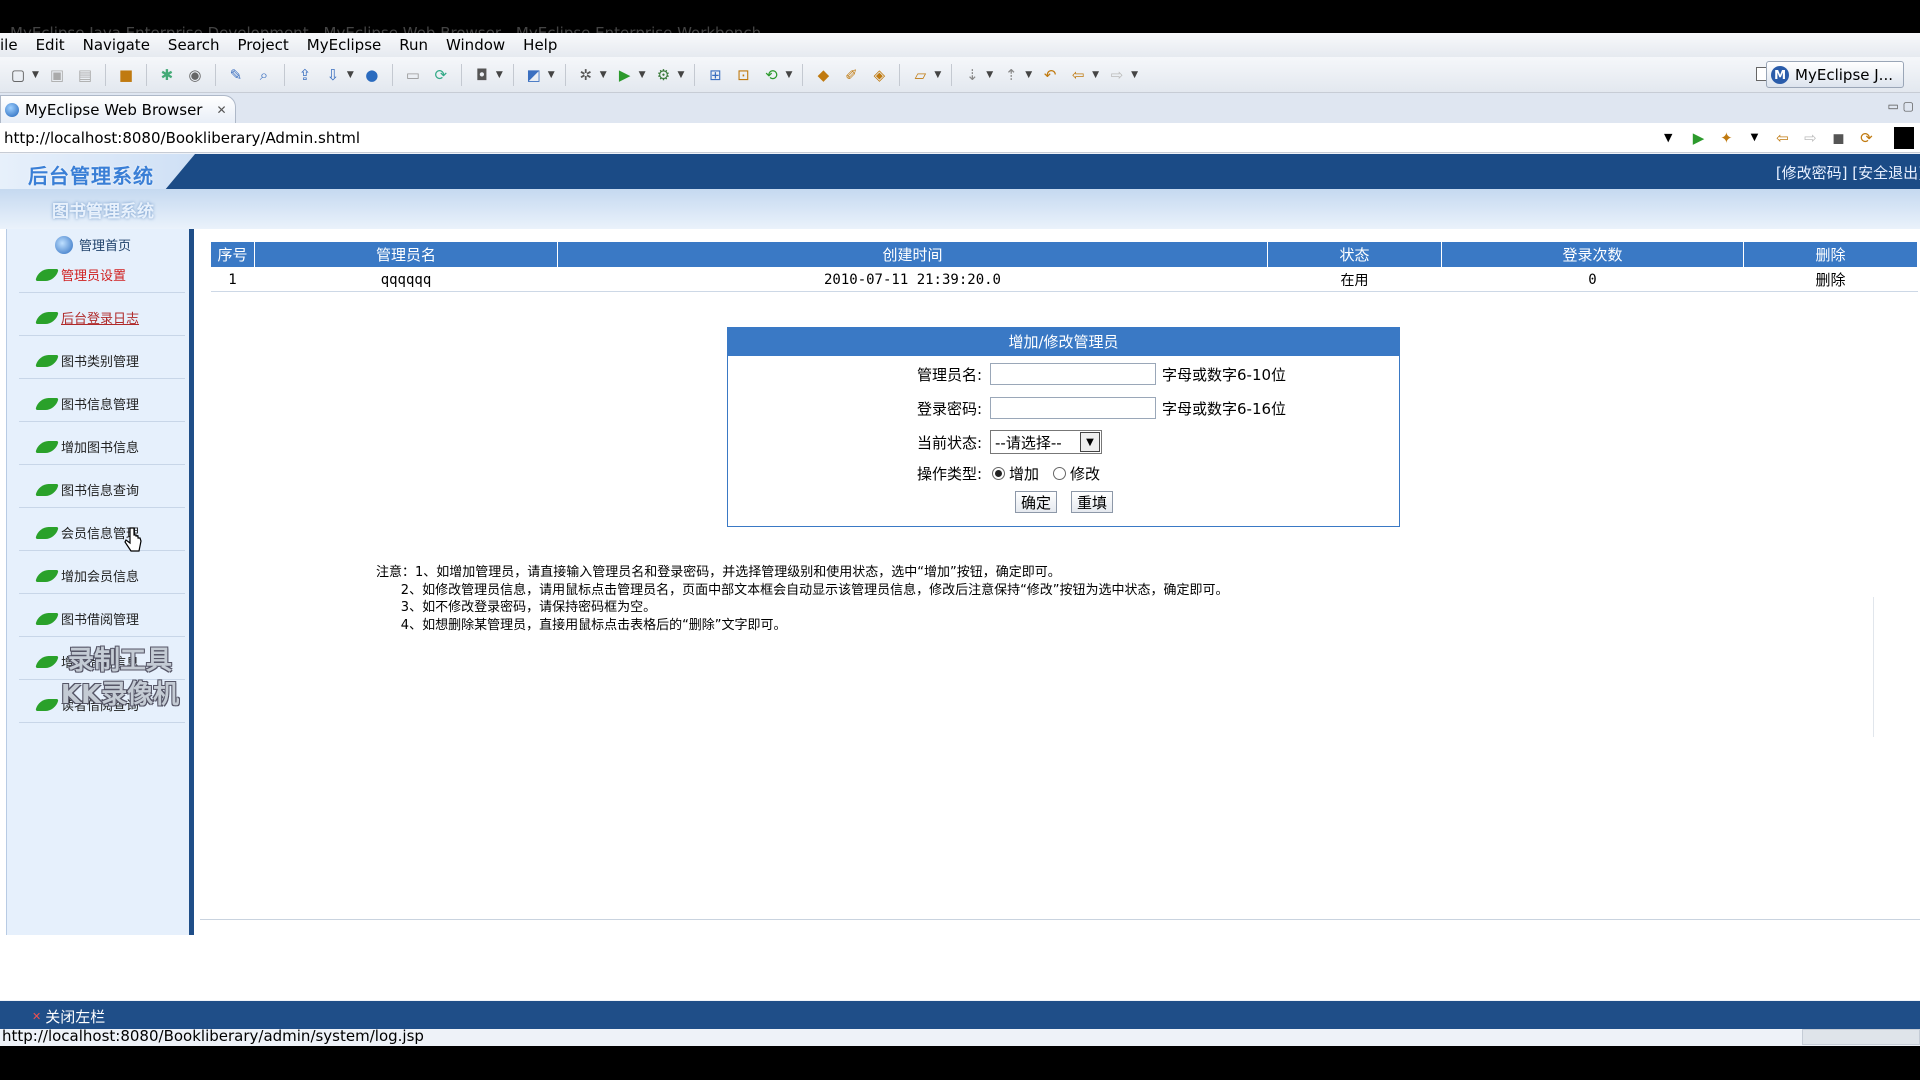  I want to click on sidebar-item-add-member: 增加会员信息, so click(102, 576).